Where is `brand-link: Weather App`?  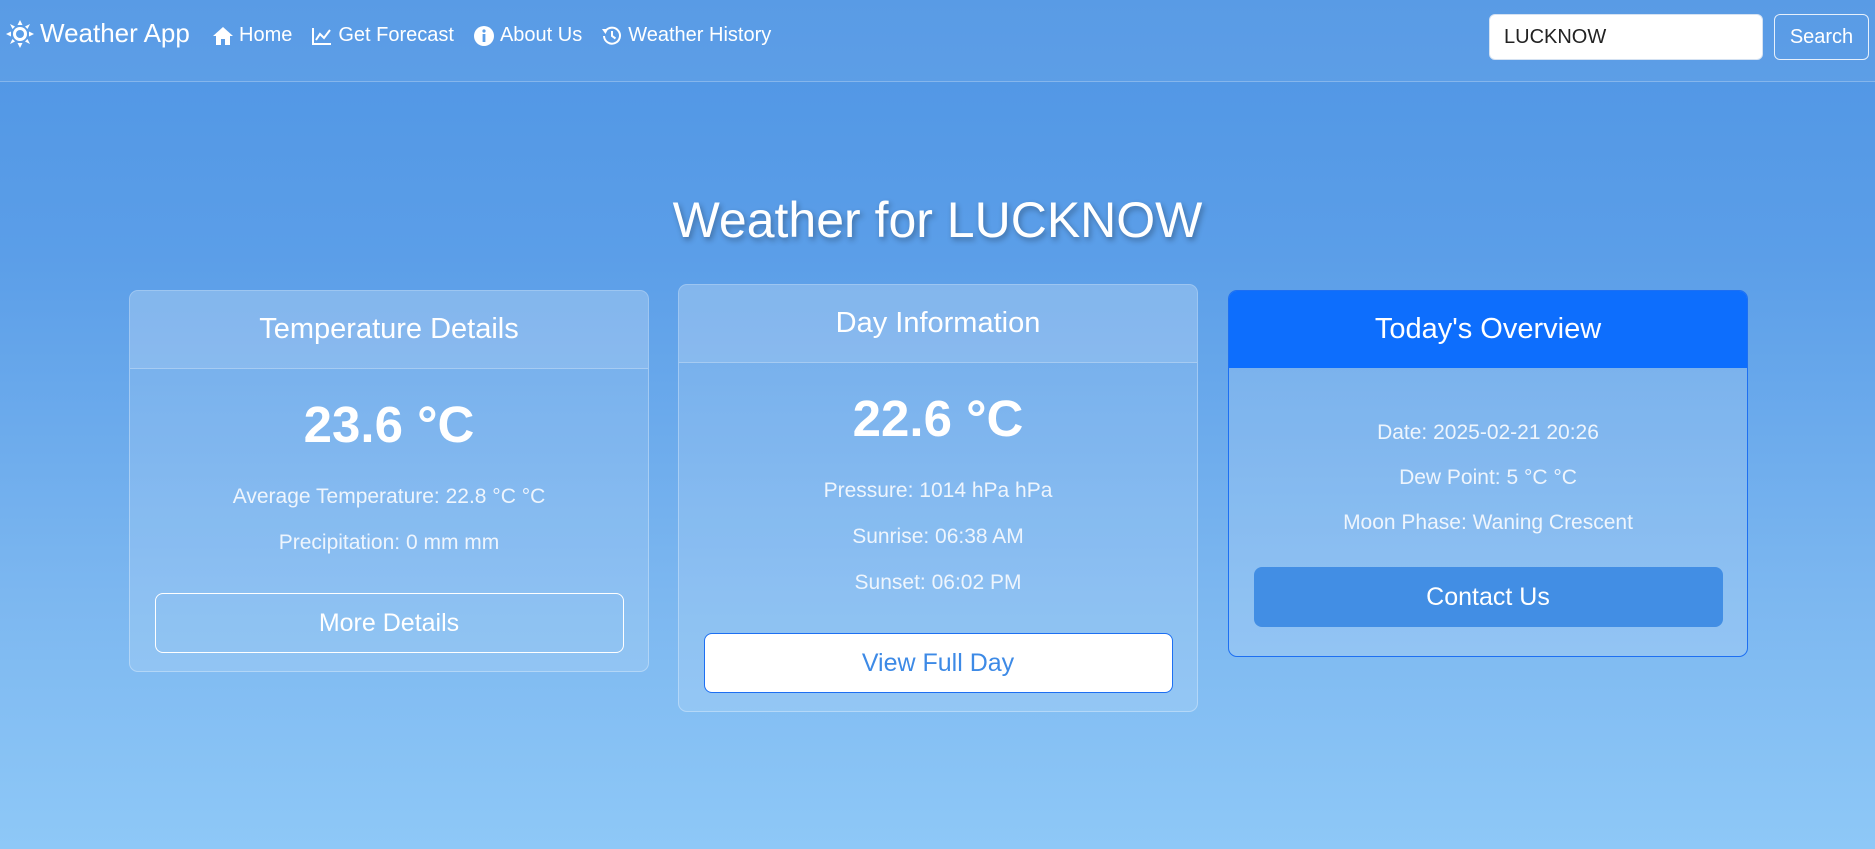 brand-link: Weather App is located at coordinates (98, 33).